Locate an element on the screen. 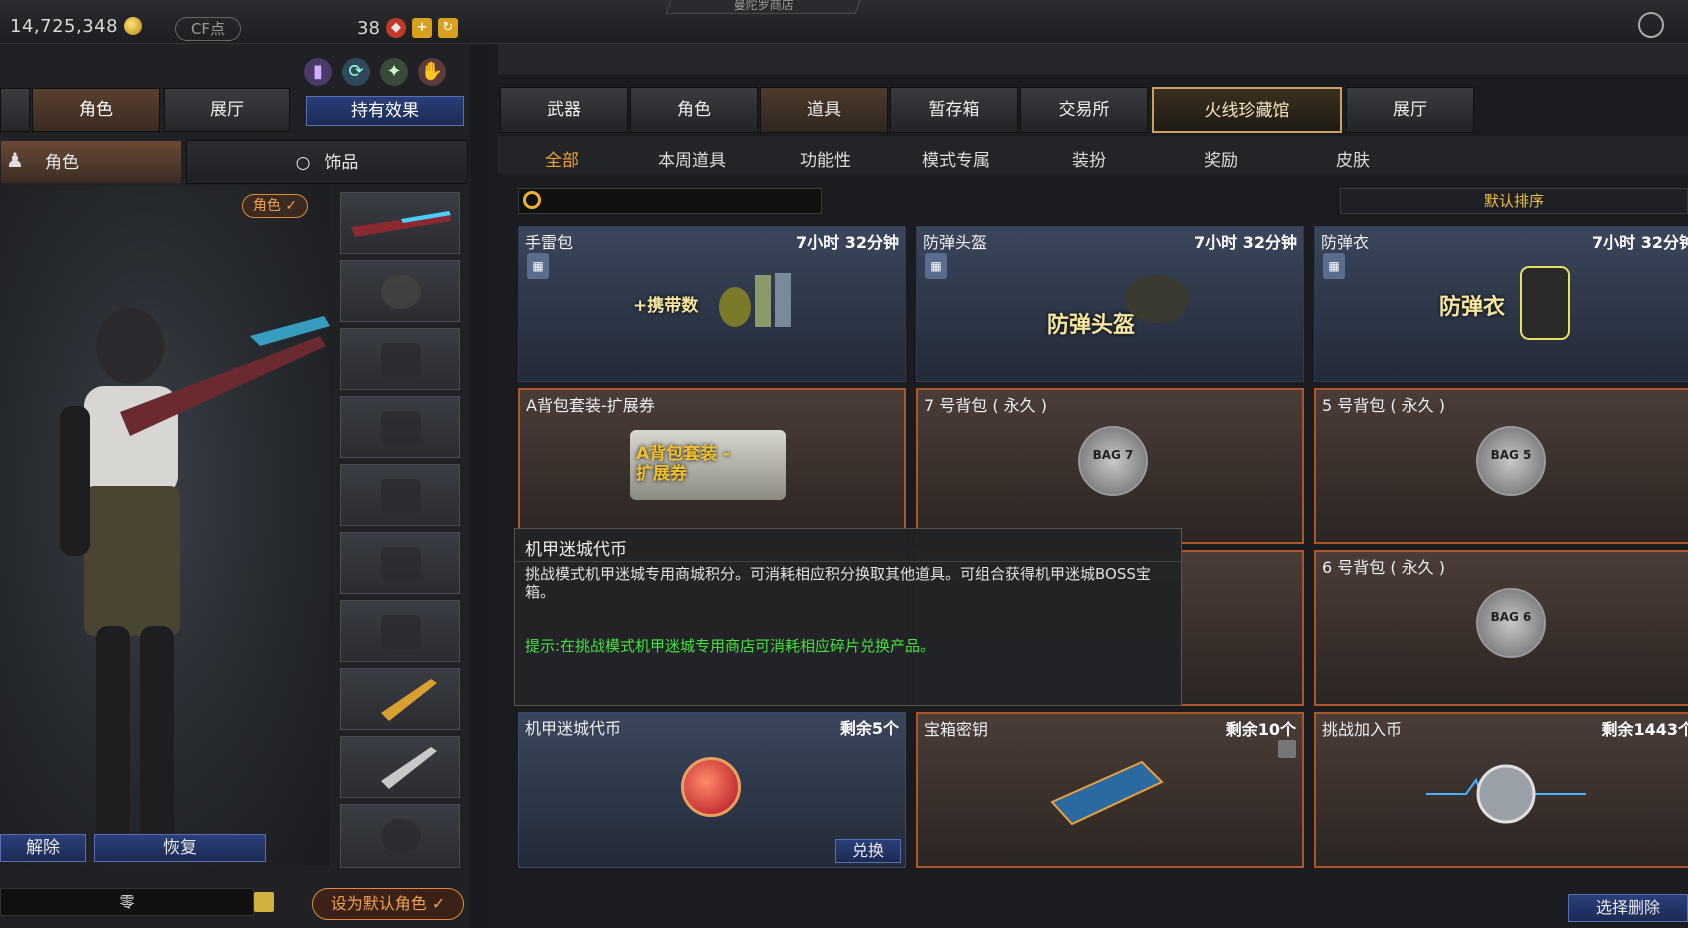  shop-header-strip is located at coordinates (1093, 59).